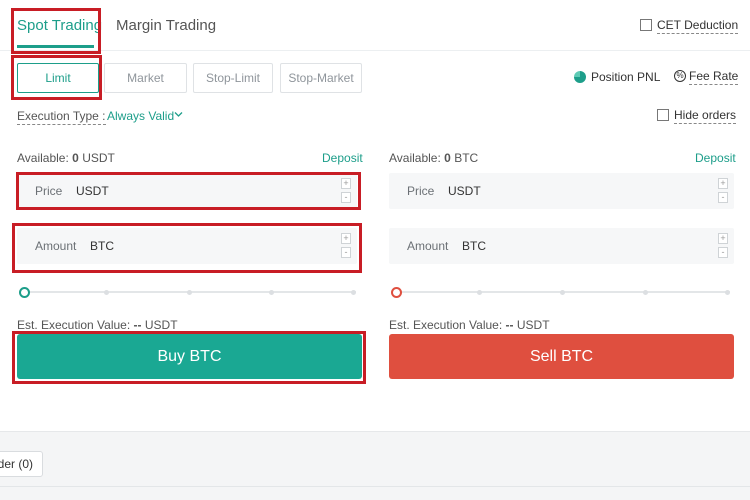 This screenshot has height=500, width=750. What do you see at coordinates (75, 158) in the screenshot?
I see `buy-available-value: 0` at bounding box center [75, 158].